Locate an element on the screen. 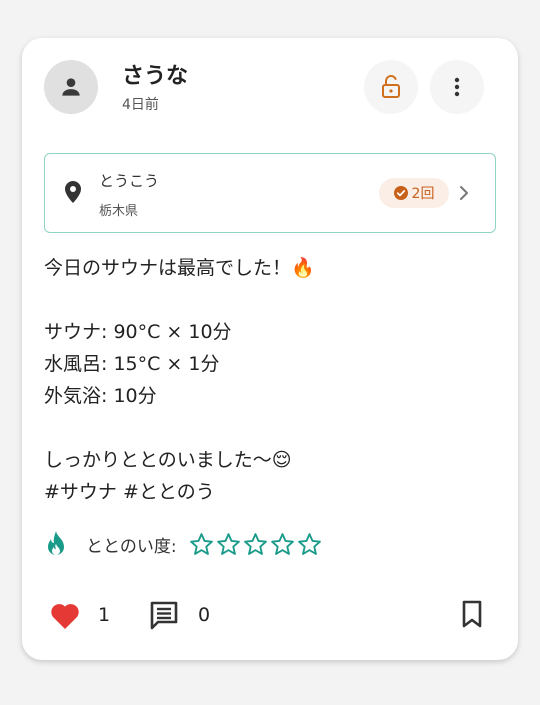 The image size is (540, 705). heart-icon is located at coordinates (65, 616).